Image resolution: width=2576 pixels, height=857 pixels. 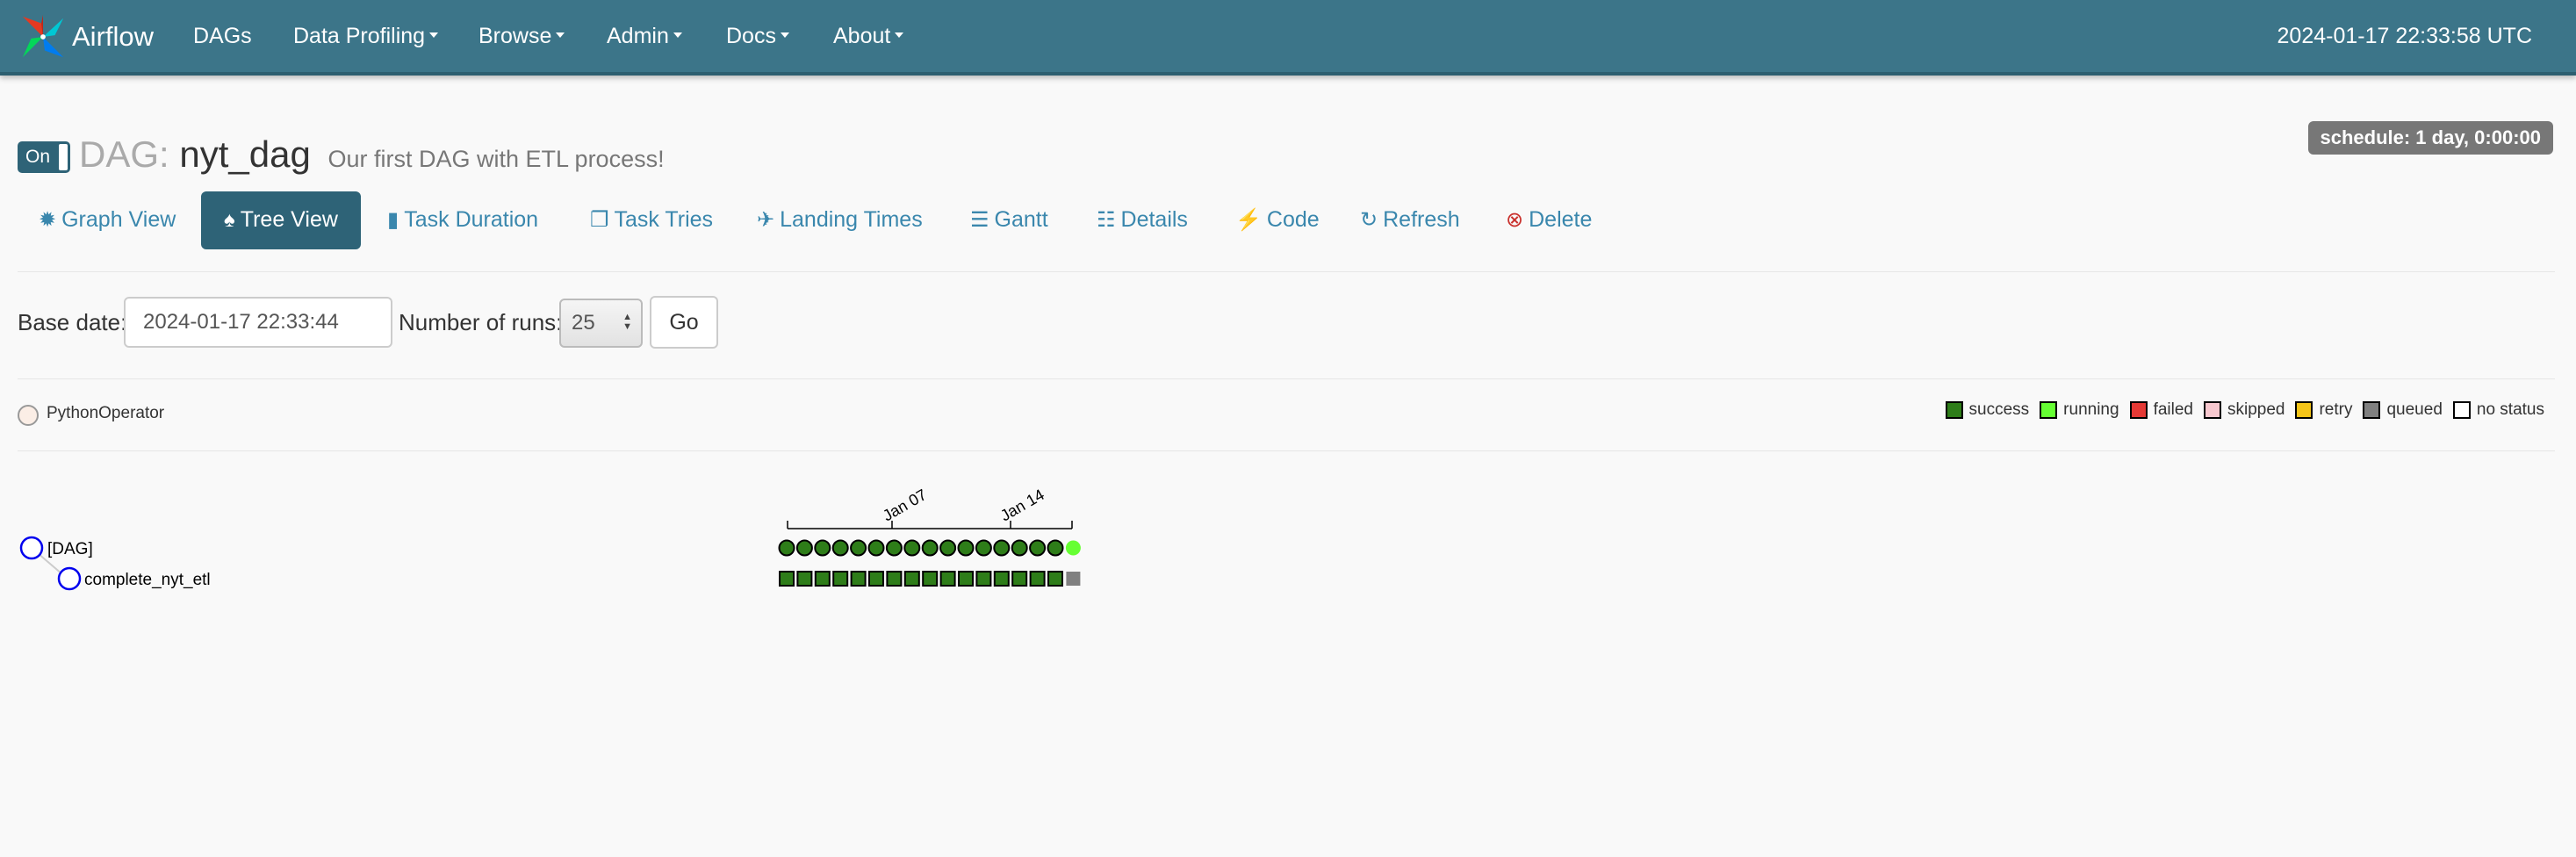 I want to click on nav-docs: Docs, so click(x=757, y=36).